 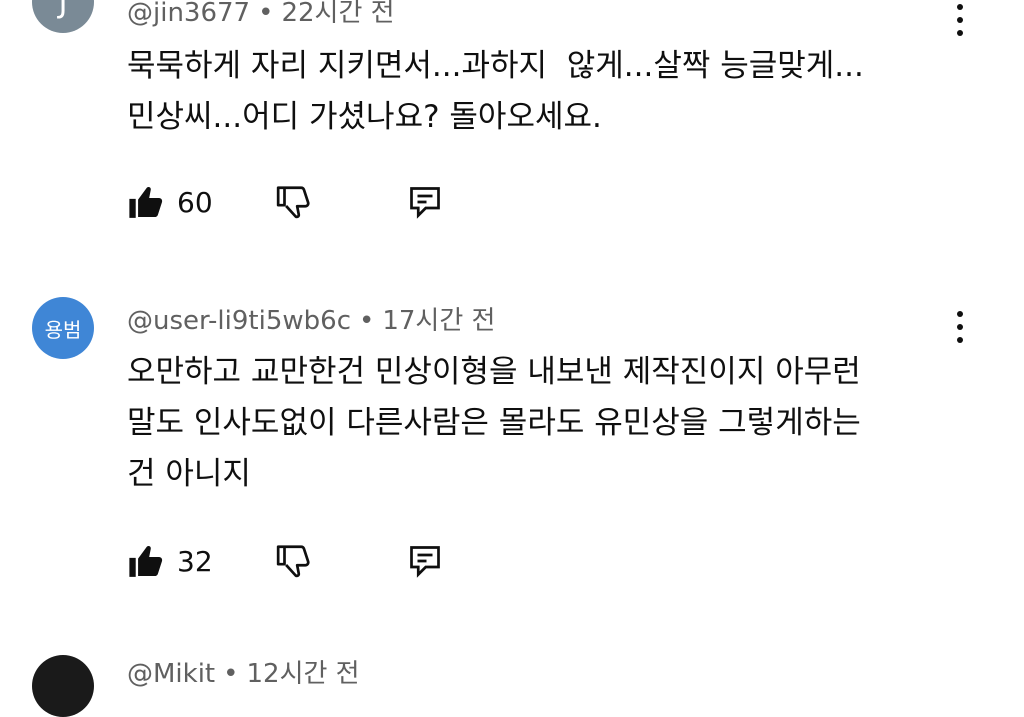 What do you see at coordinates (63, 686) in the screenshot?
I see `avatar` at bounding box center [63, 686].